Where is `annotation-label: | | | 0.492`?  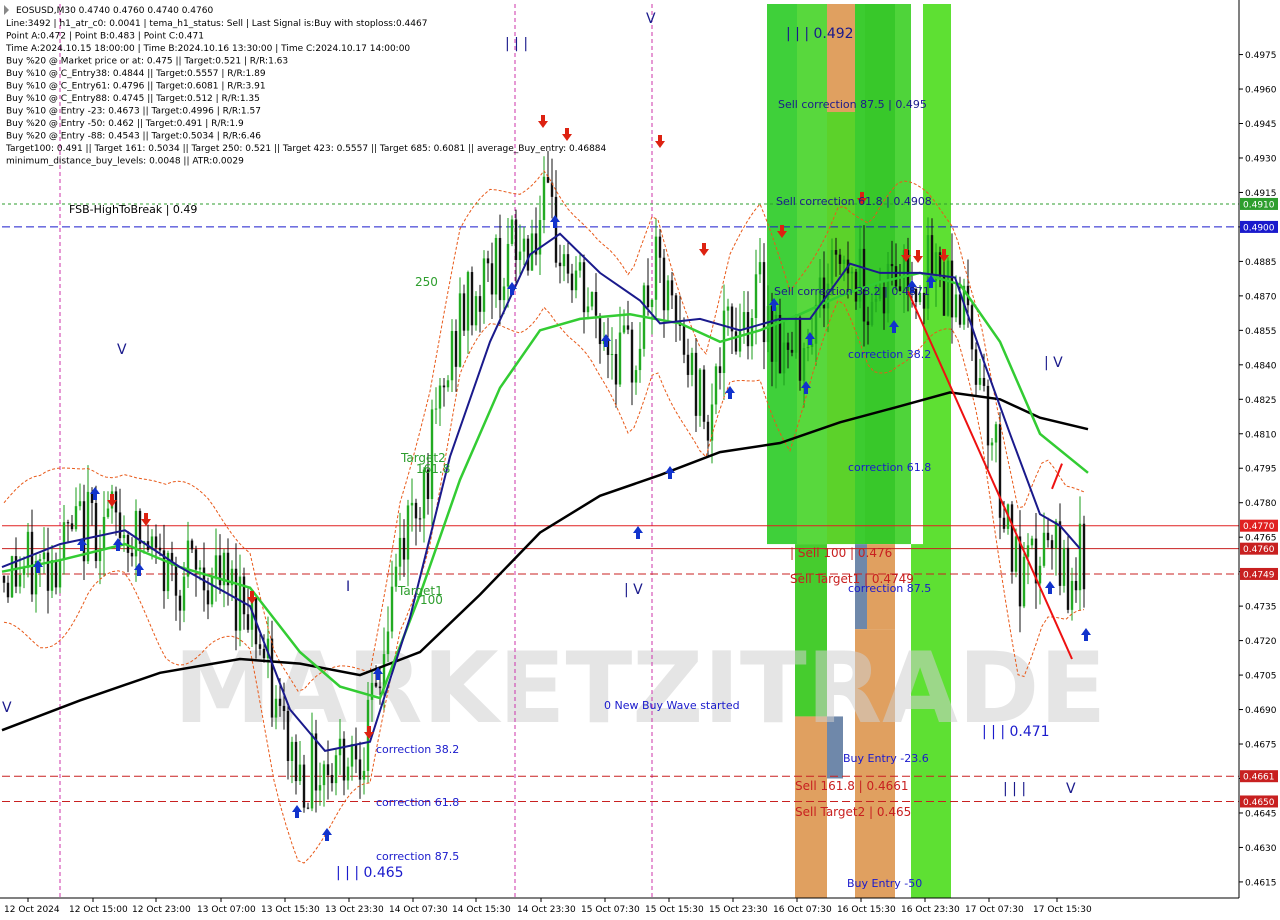 annotation-label: | | | 0.492 is located at coordinates (820, 34).